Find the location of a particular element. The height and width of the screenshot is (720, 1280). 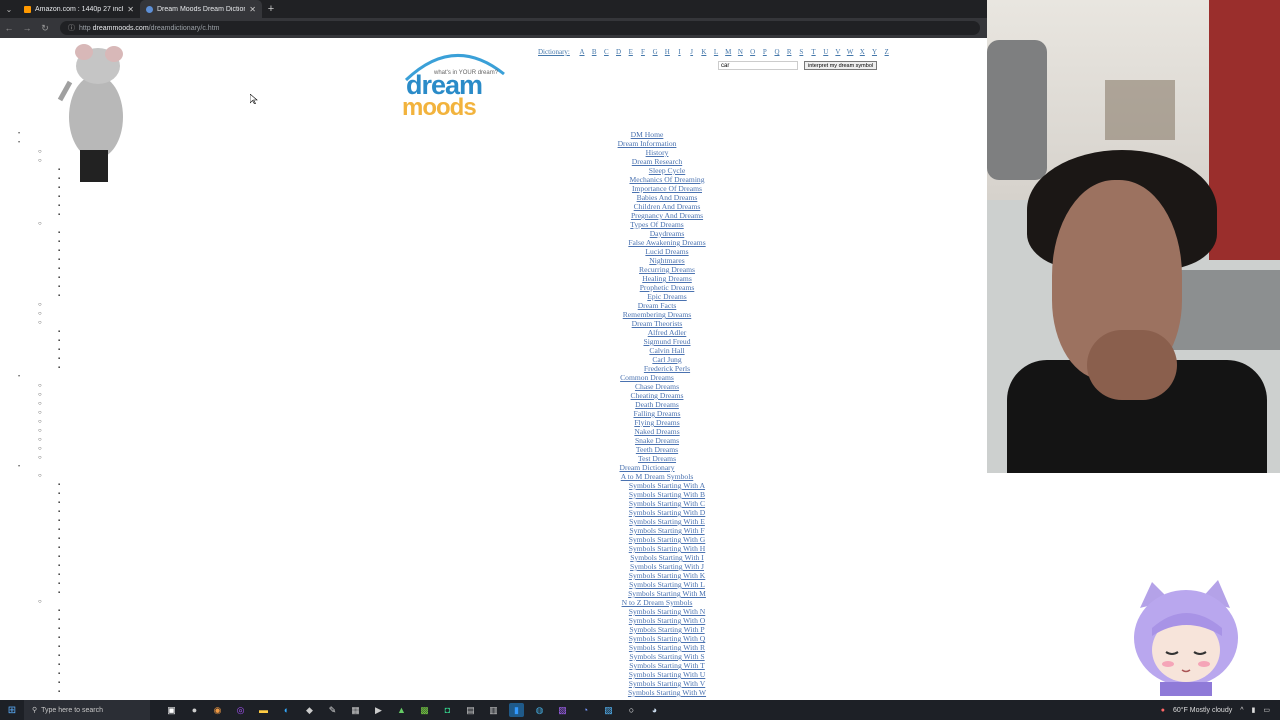

menu-link: Symbols Starting With H is located at coordinates (667, 548).